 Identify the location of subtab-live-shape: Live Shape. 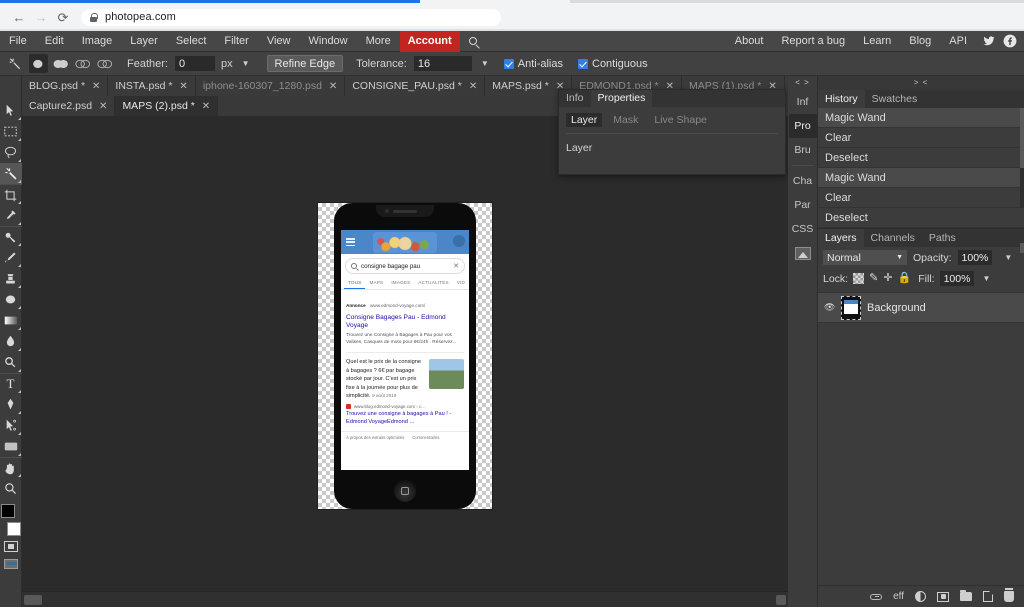
(680, 120).